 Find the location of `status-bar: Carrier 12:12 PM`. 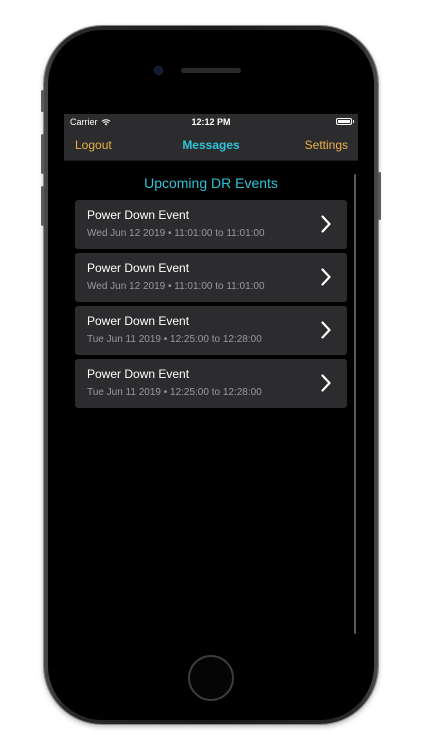

status-bar: Carrier 12:12 PM is located at coordinates (211, 122).